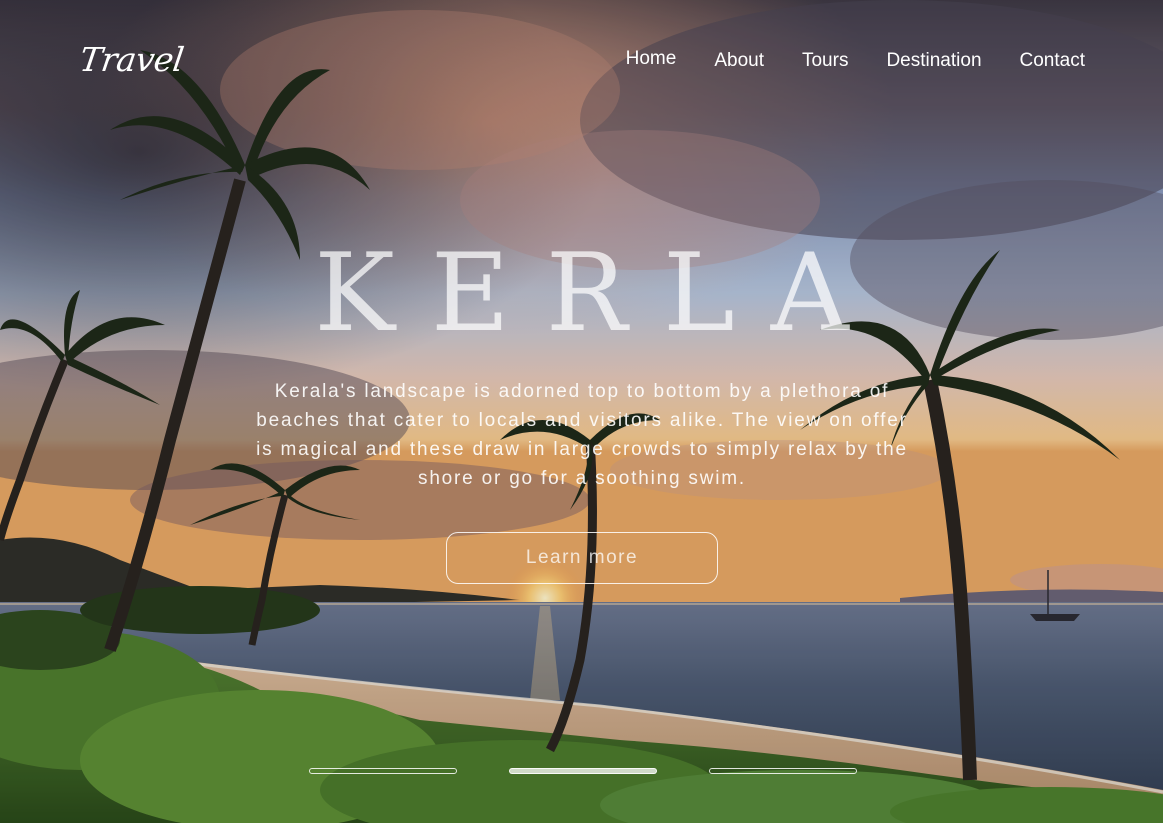 Image resolution: width=1163 pixels, height=823 pixels. What do you see at coordinates (582, 558) in the screenshot?
I see `learn-more-button: Learn more` at bounding box center [582, 558].